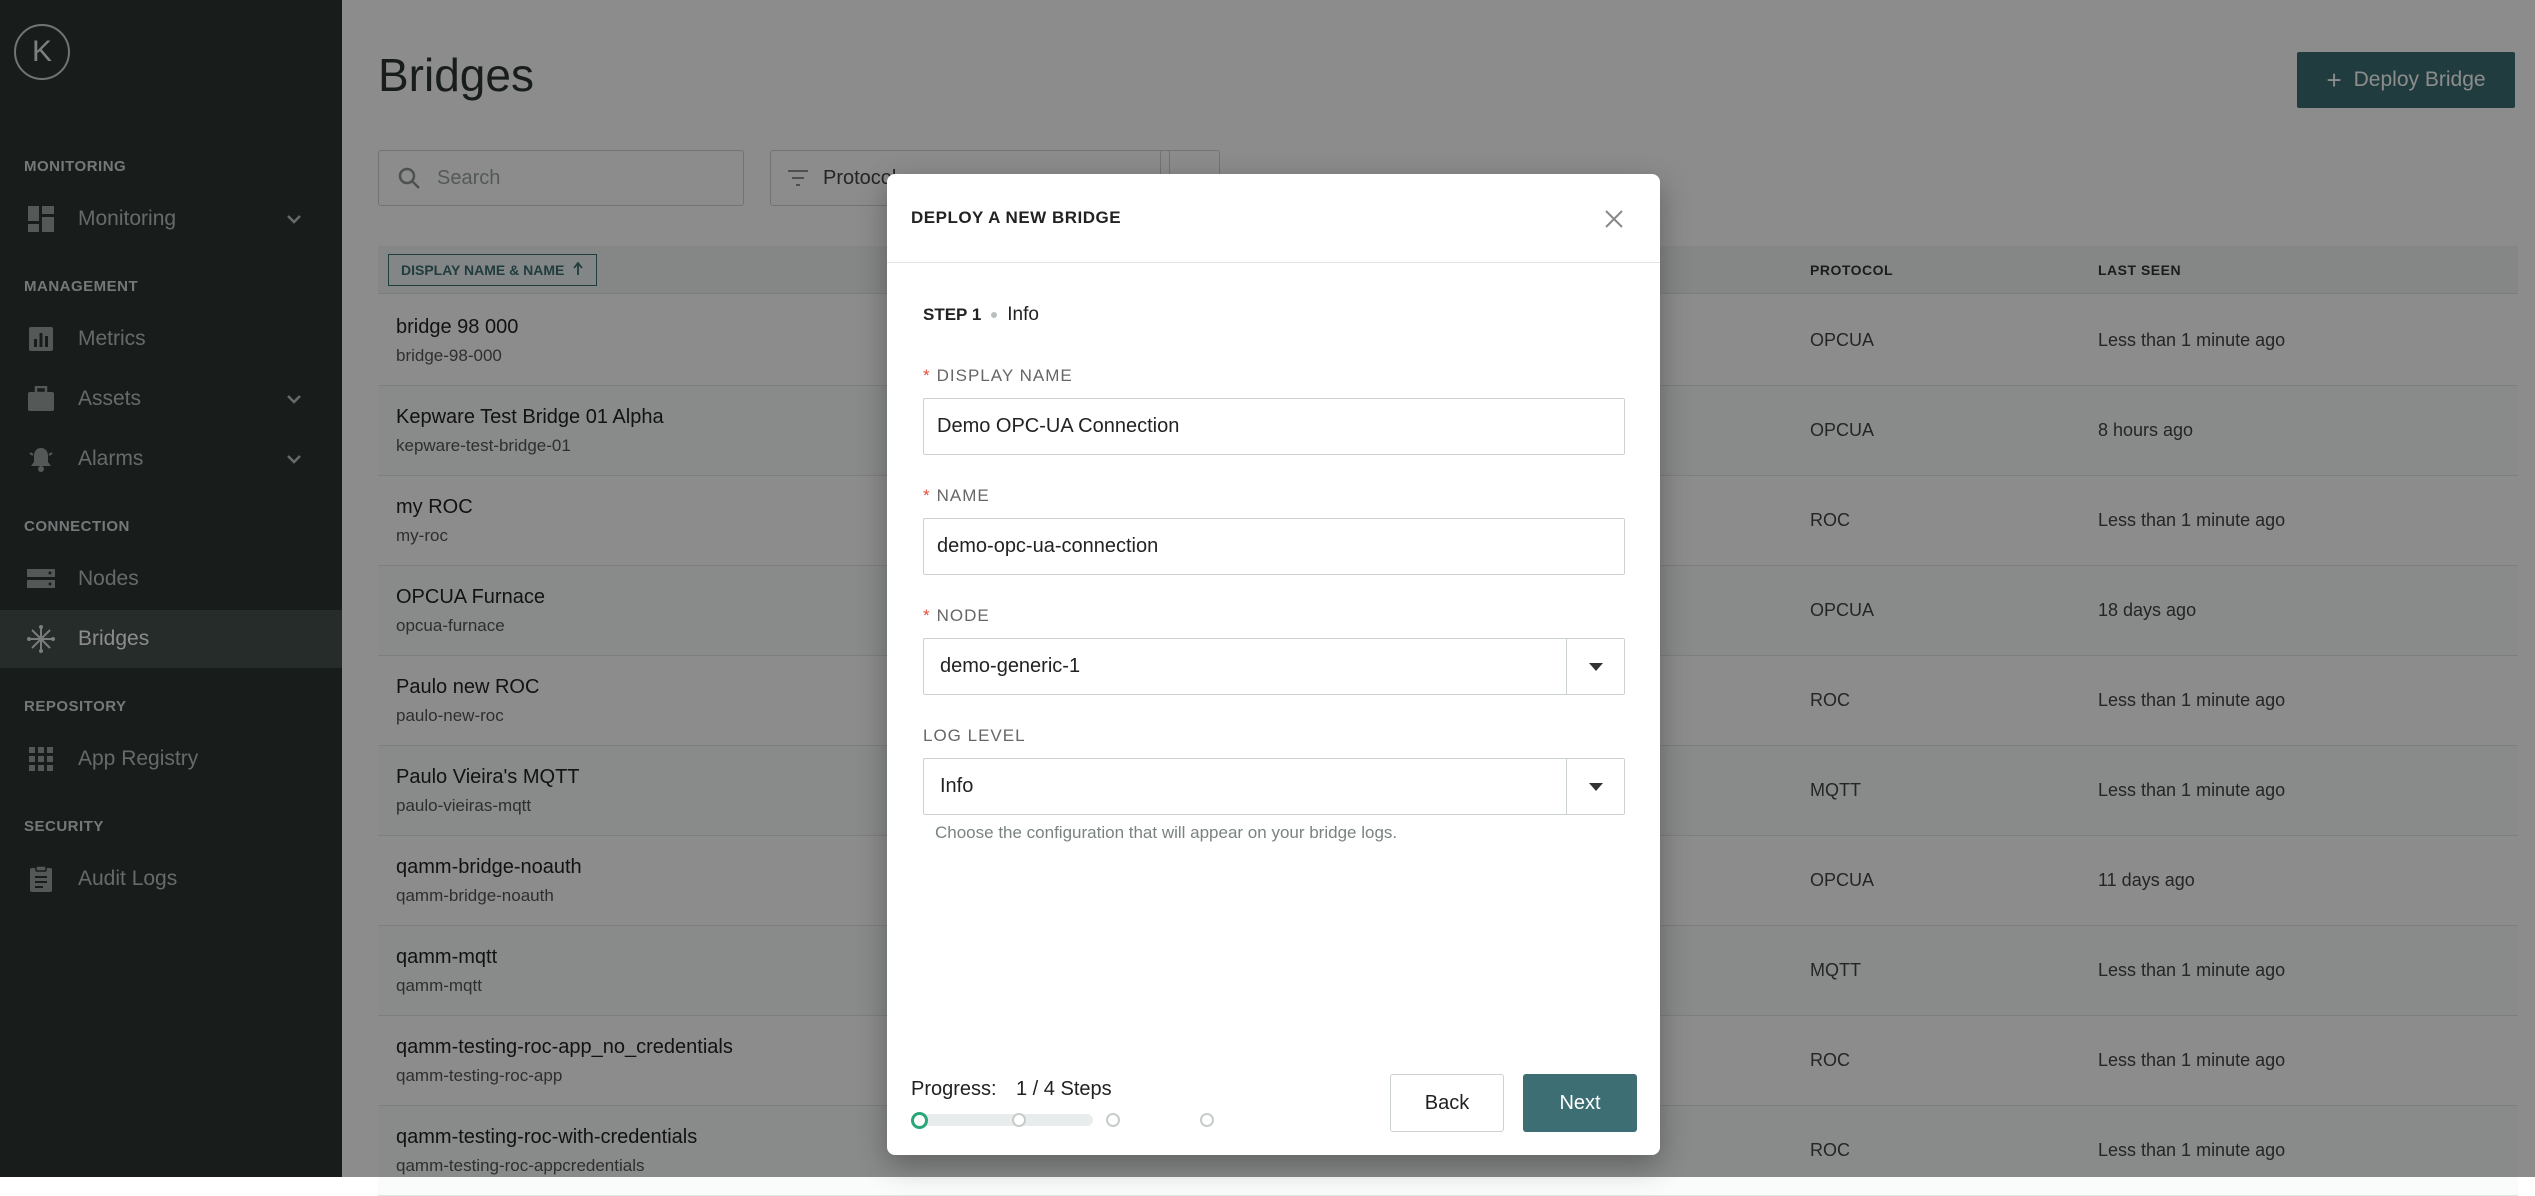  I want to click on log-level-select: Info, so click(1274, 786).